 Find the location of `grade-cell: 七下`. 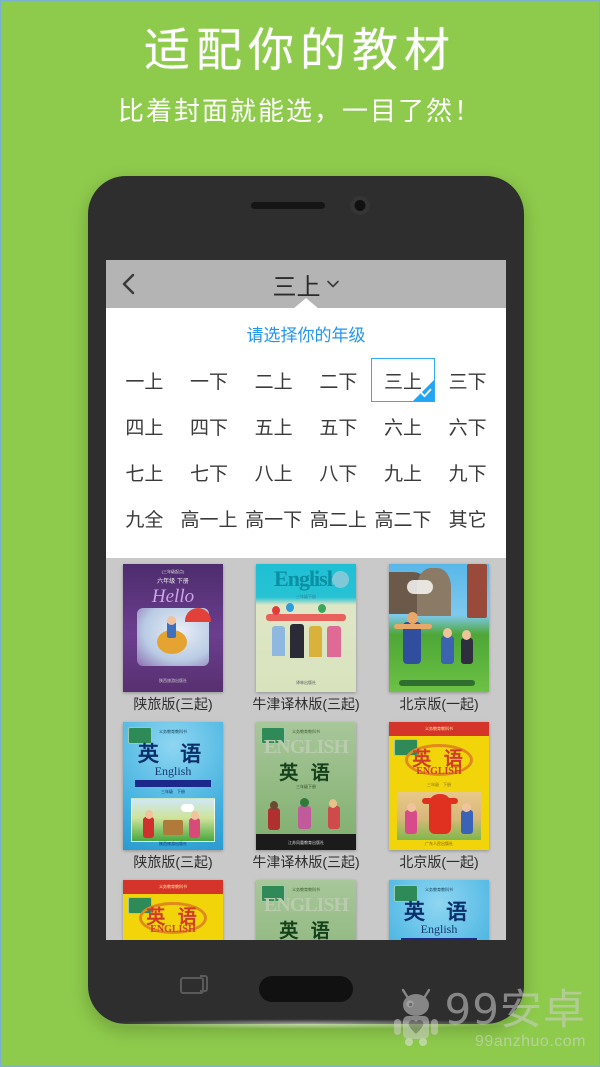

grade-cell: 七下 is located at coordinates (209, 472).